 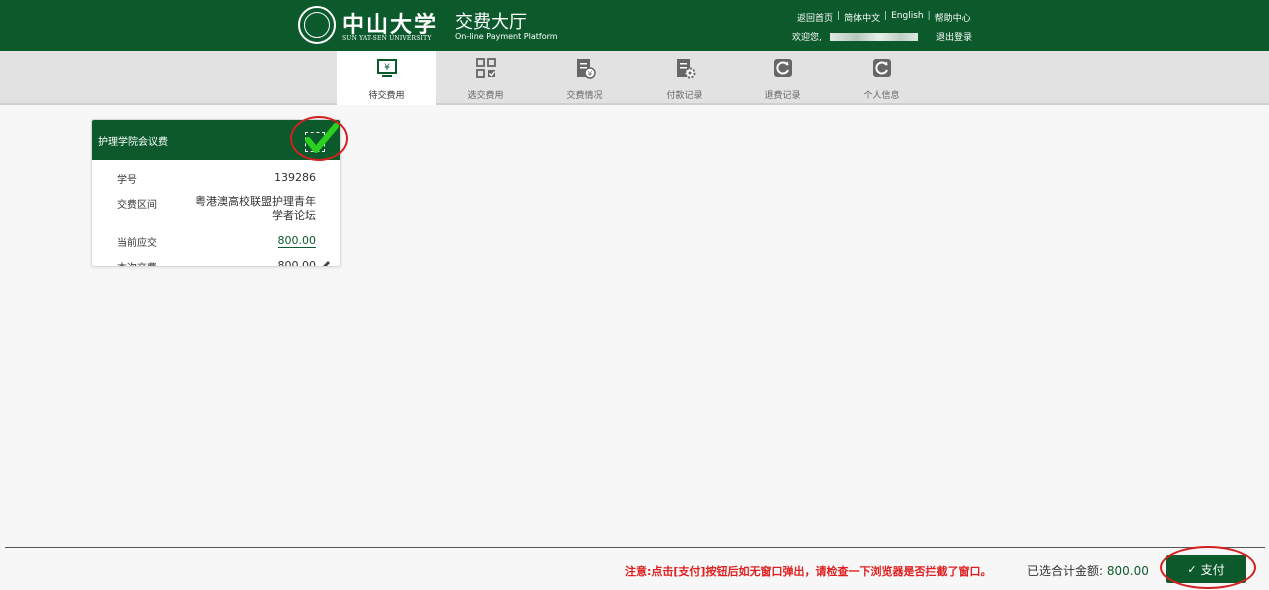 What do you see at coordinates (1127, 571) in the screenshot?
I see `selected-total-value: 800.00` at bounding box center [1127, 571].